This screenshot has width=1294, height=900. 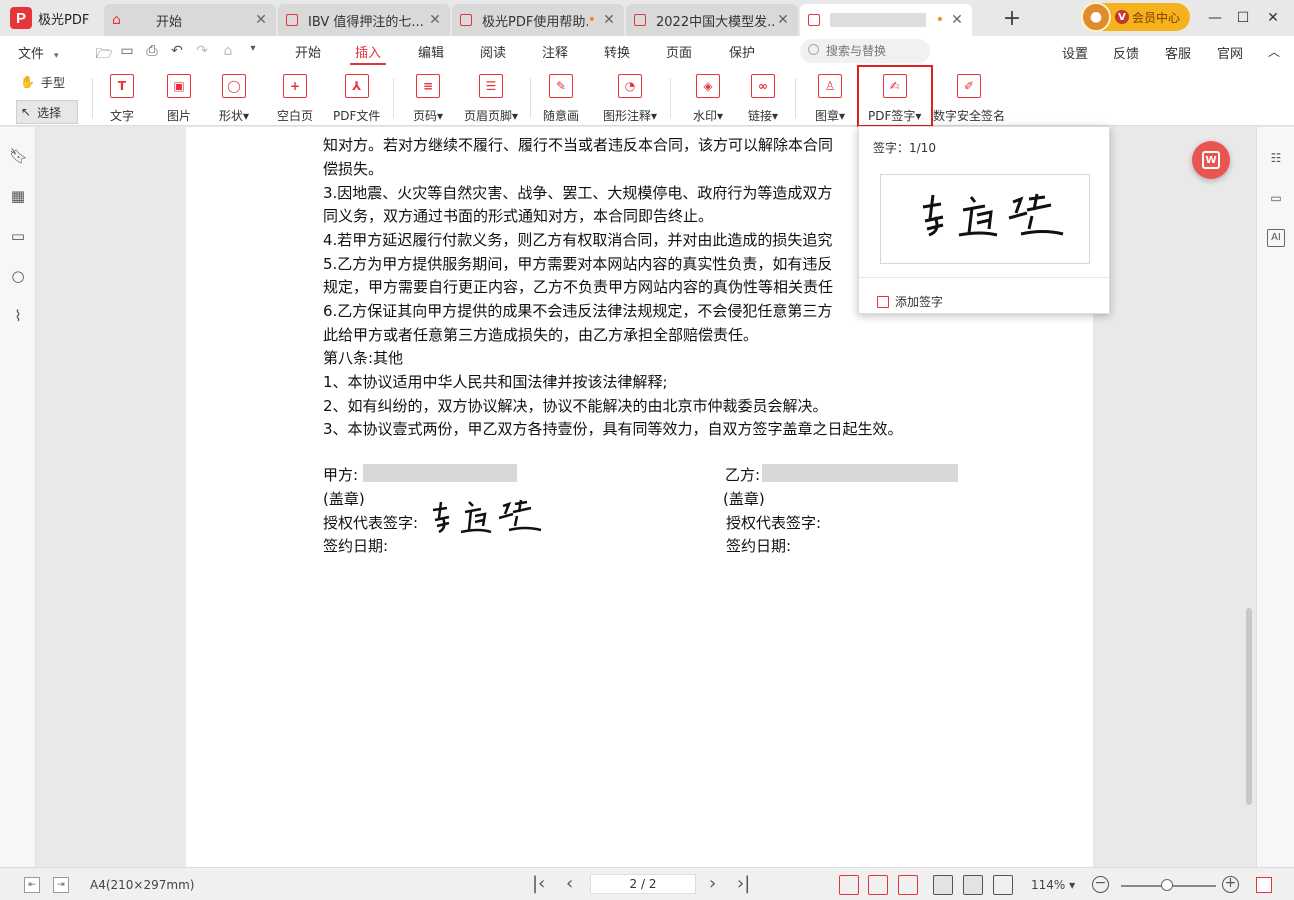 What do you see at coordinates (491, 99) in the screenshot?
I see `header-footer-button: ☰ 页眉页脚▾` at bounding box center [491, 99].